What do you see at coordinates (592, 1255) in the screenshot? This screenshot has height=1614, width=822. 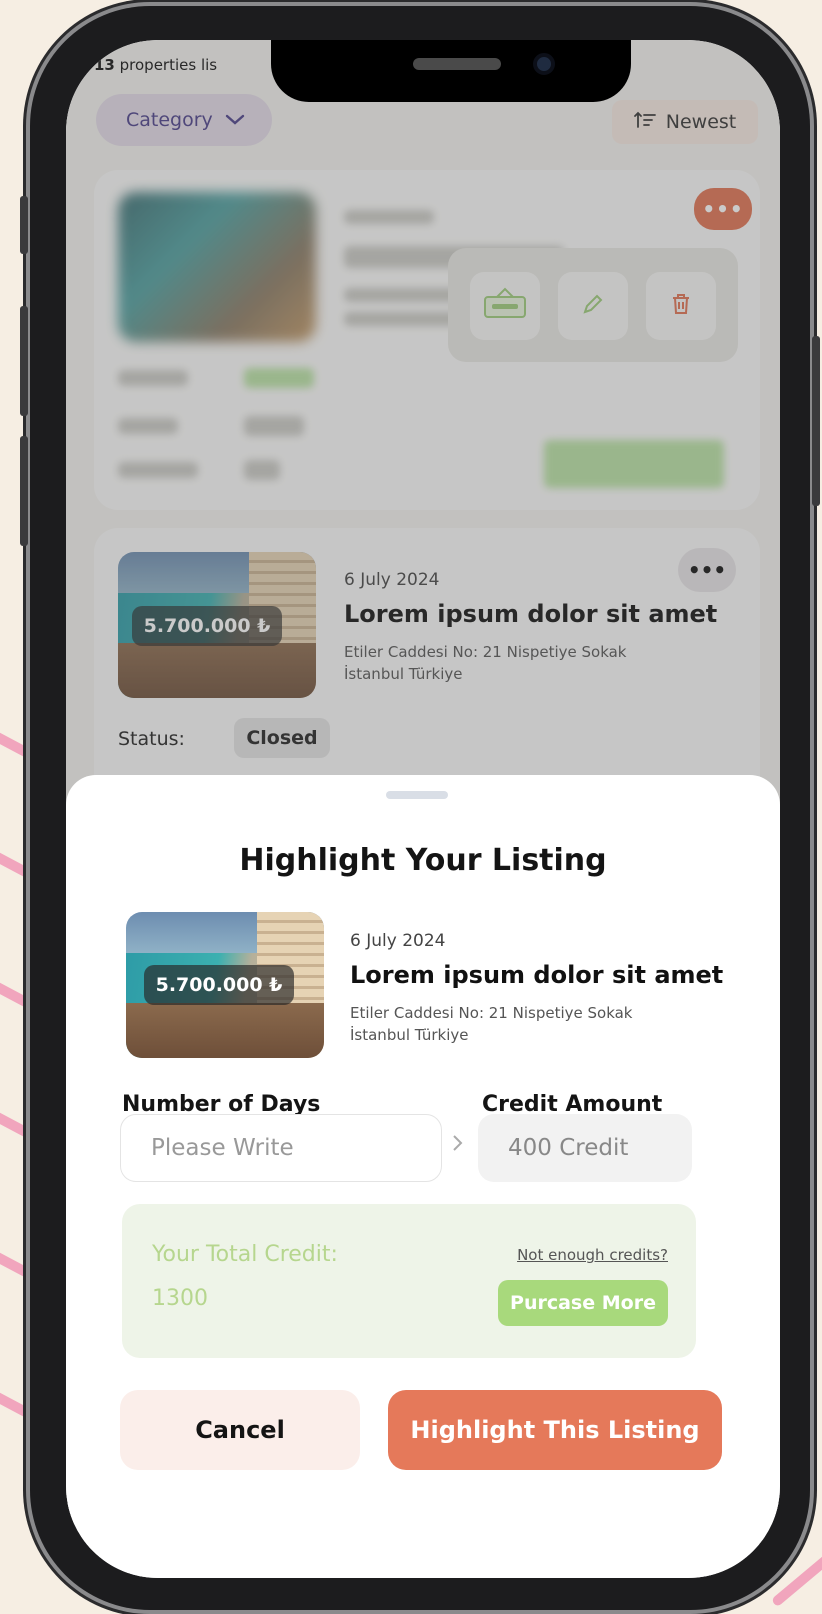 I see `not-enough-credits-link: Not enough credits?` at bounding box center [592, 1255].